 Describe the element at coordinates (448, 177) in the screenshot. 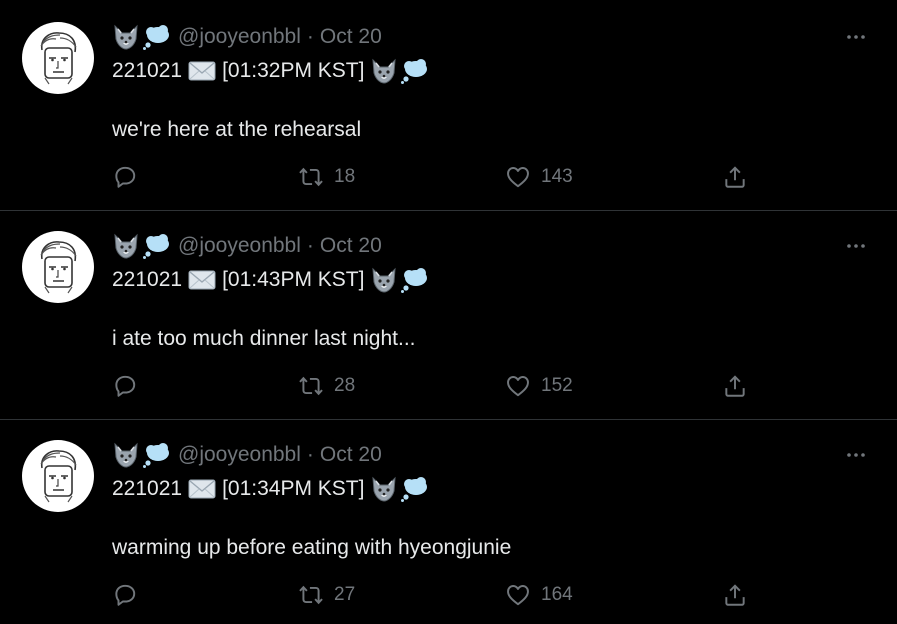

I see `tweet-actions: 18 143` at that location.